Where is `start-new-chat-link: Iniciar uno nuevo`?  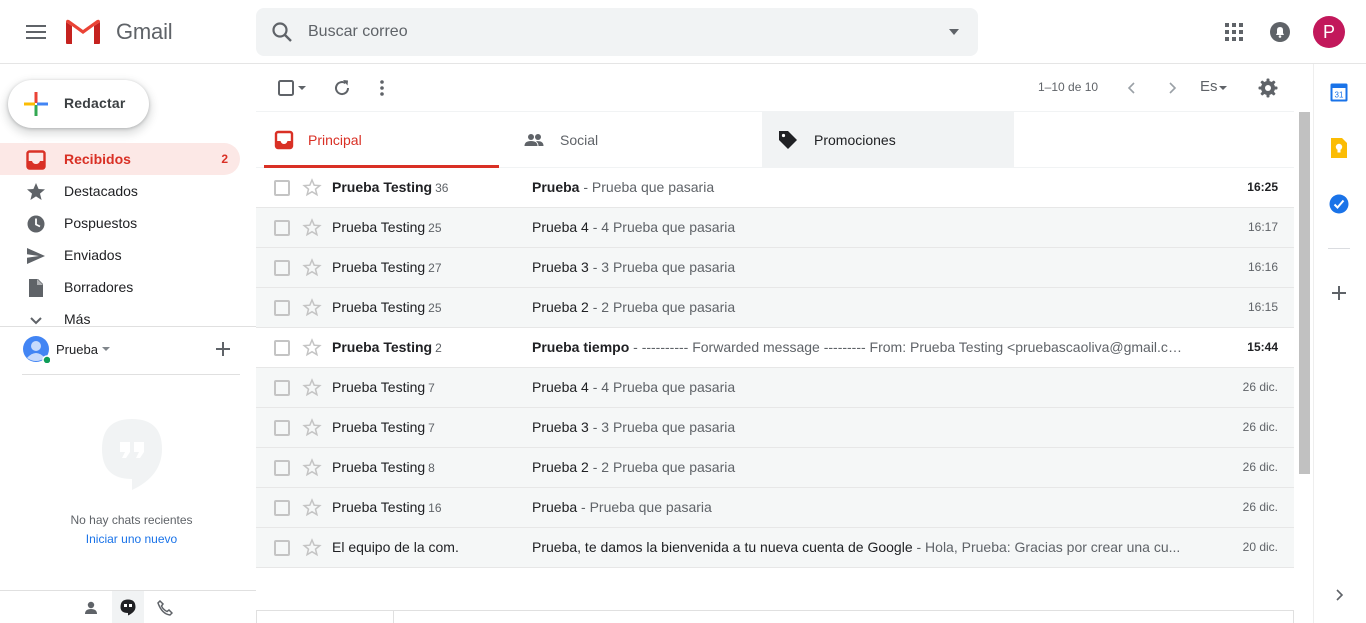 start-new-chat-link: Iniciar uno nuevo is located at coordinates (131, 539).